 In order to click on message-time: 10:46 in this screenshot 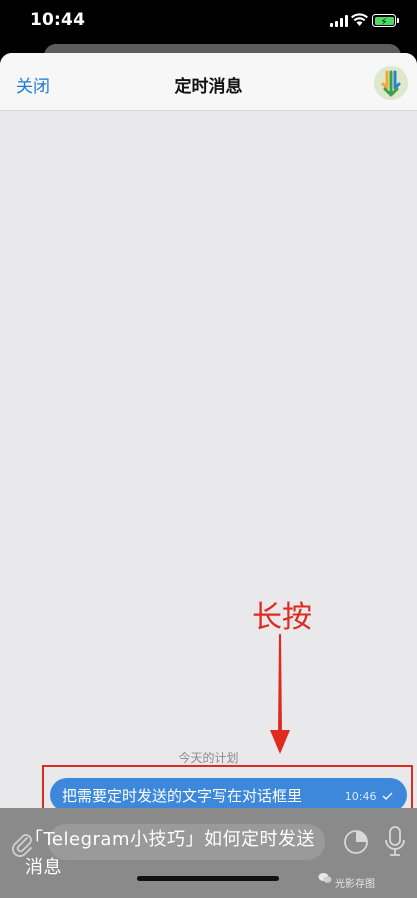, I will do `click(369, 796)`.